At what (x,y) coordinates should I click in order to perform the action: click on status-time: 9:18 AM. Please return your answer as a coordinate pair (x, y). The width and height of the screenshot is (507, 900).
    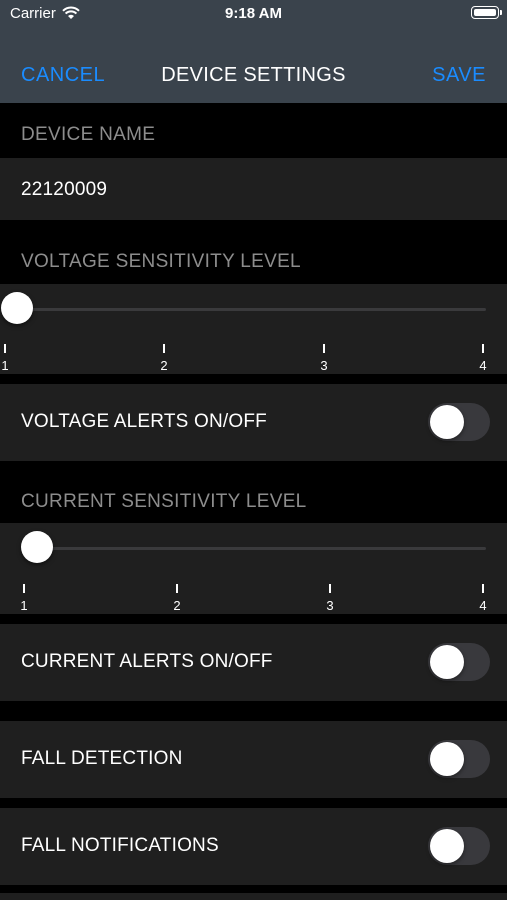
    Looking at the image, I should click on (253, 13).